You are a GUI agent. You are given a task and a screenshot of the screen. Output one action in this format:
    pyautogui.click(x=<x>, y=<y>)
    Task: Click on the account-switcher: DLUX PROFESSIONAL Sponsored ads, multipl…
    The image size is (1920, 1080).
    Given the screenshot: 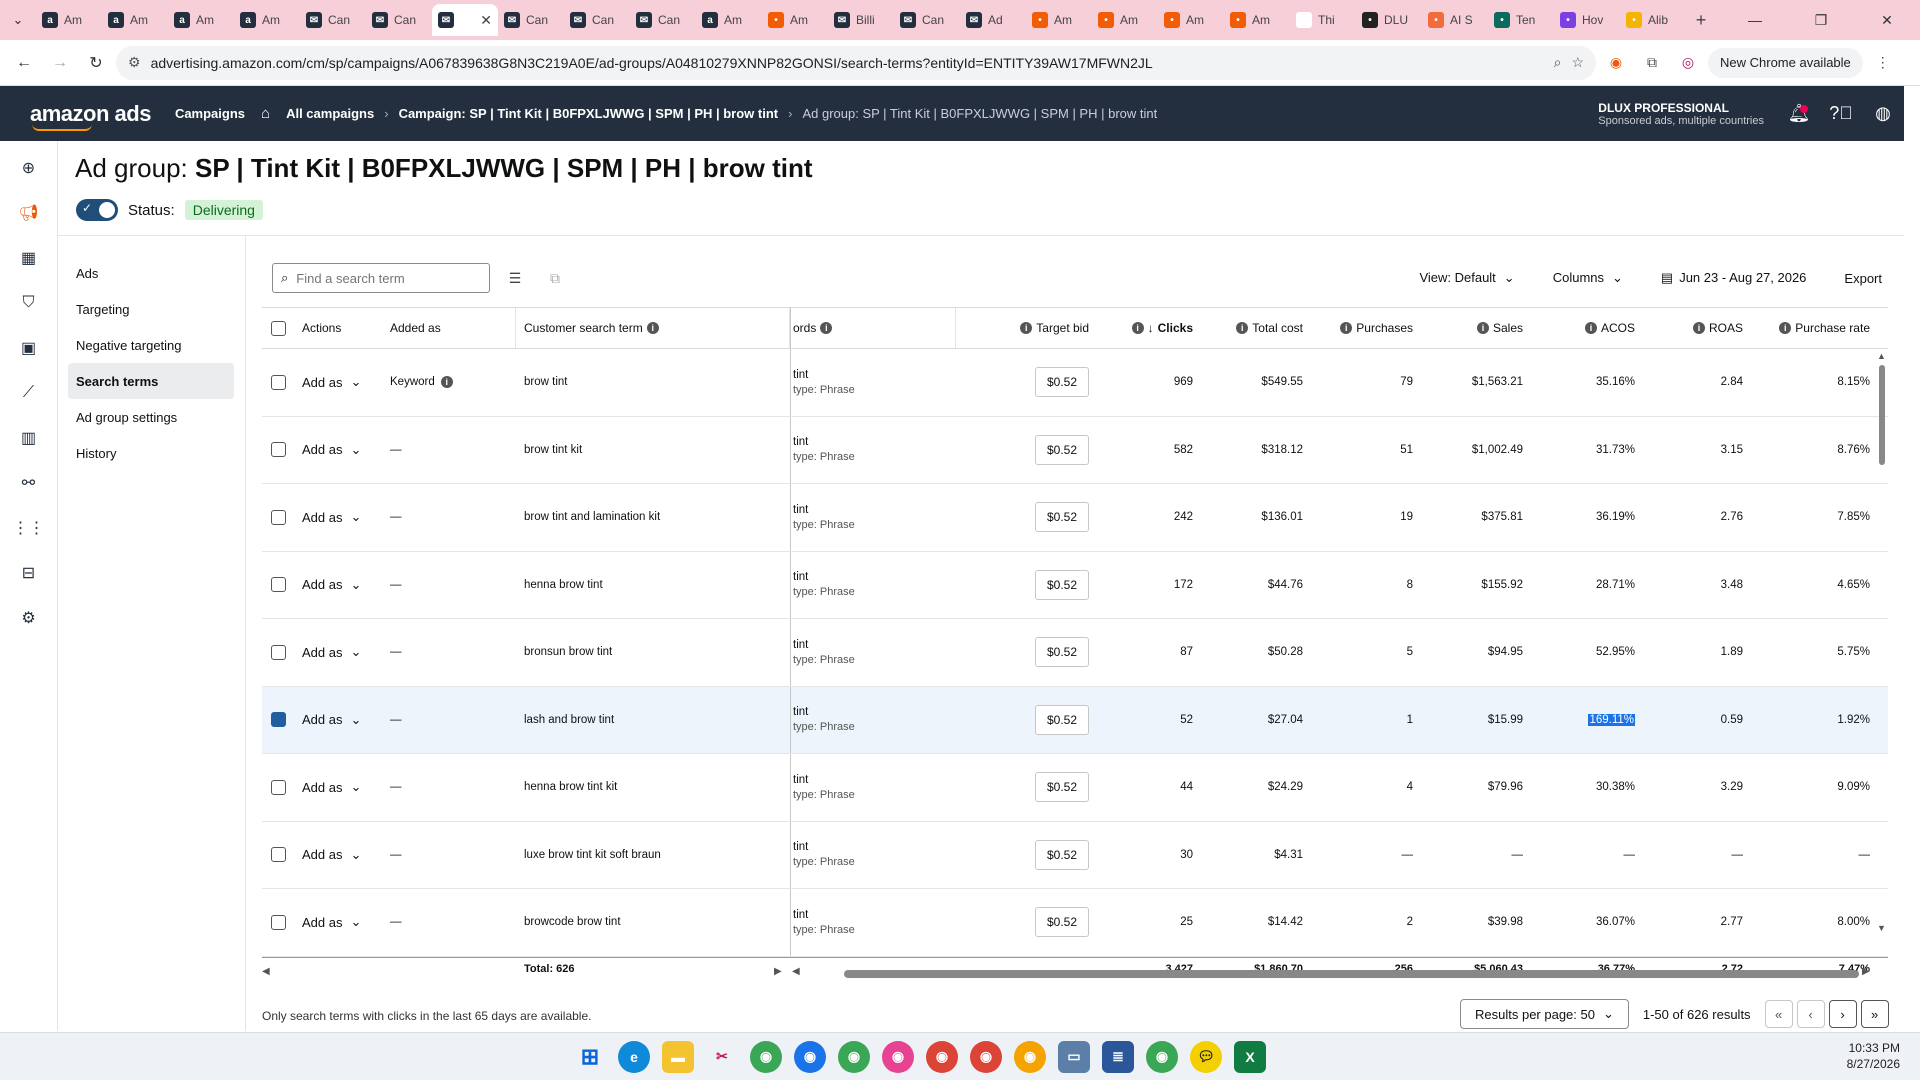 What is the action you would take?
    pyautogui.click(x=1681, y=114)
    